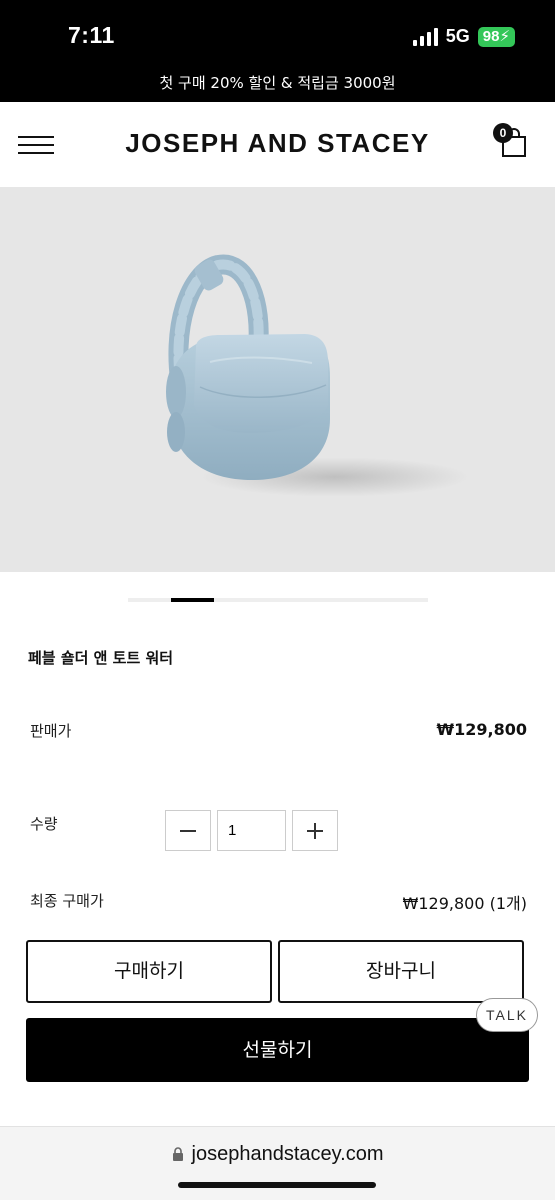  I want to click on status-time: 7:11, so click(91, 35).